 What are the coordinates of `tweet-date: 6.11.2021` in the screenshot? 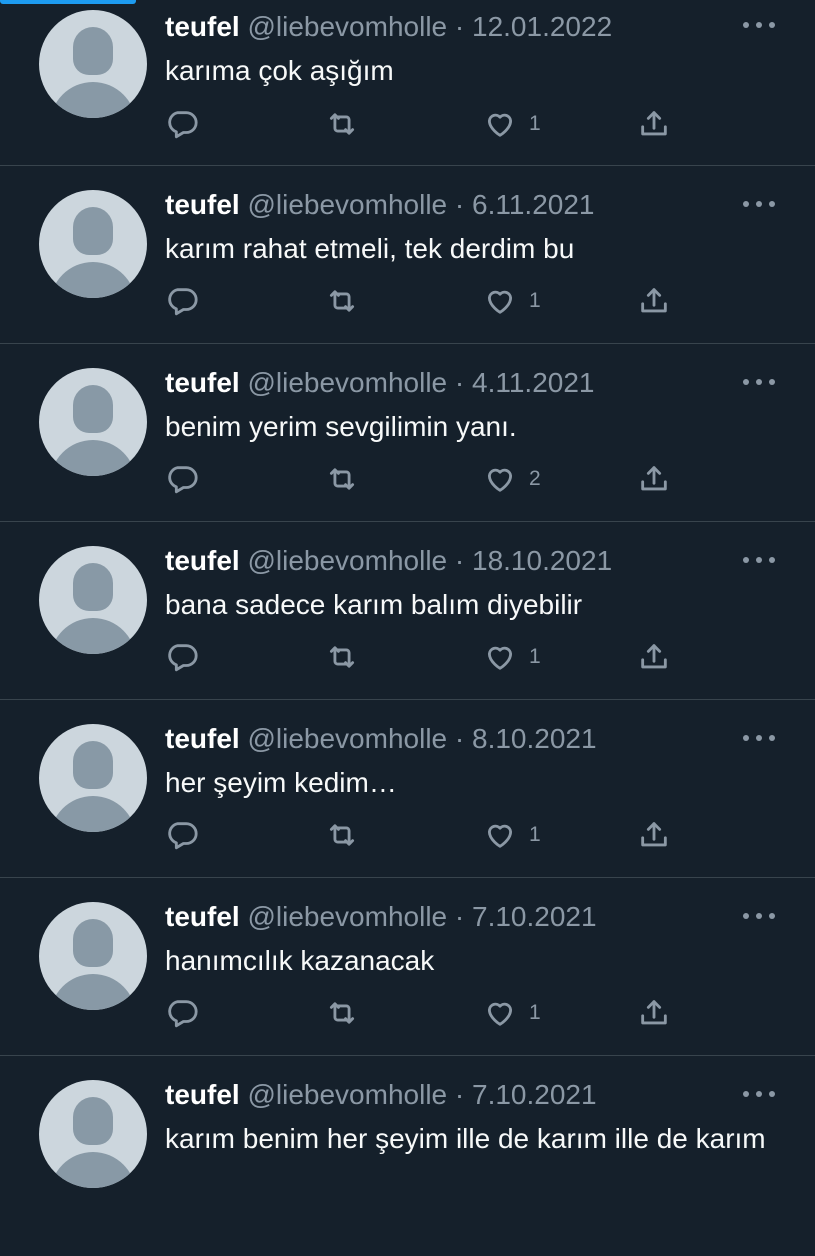 It's located at (533, 204).